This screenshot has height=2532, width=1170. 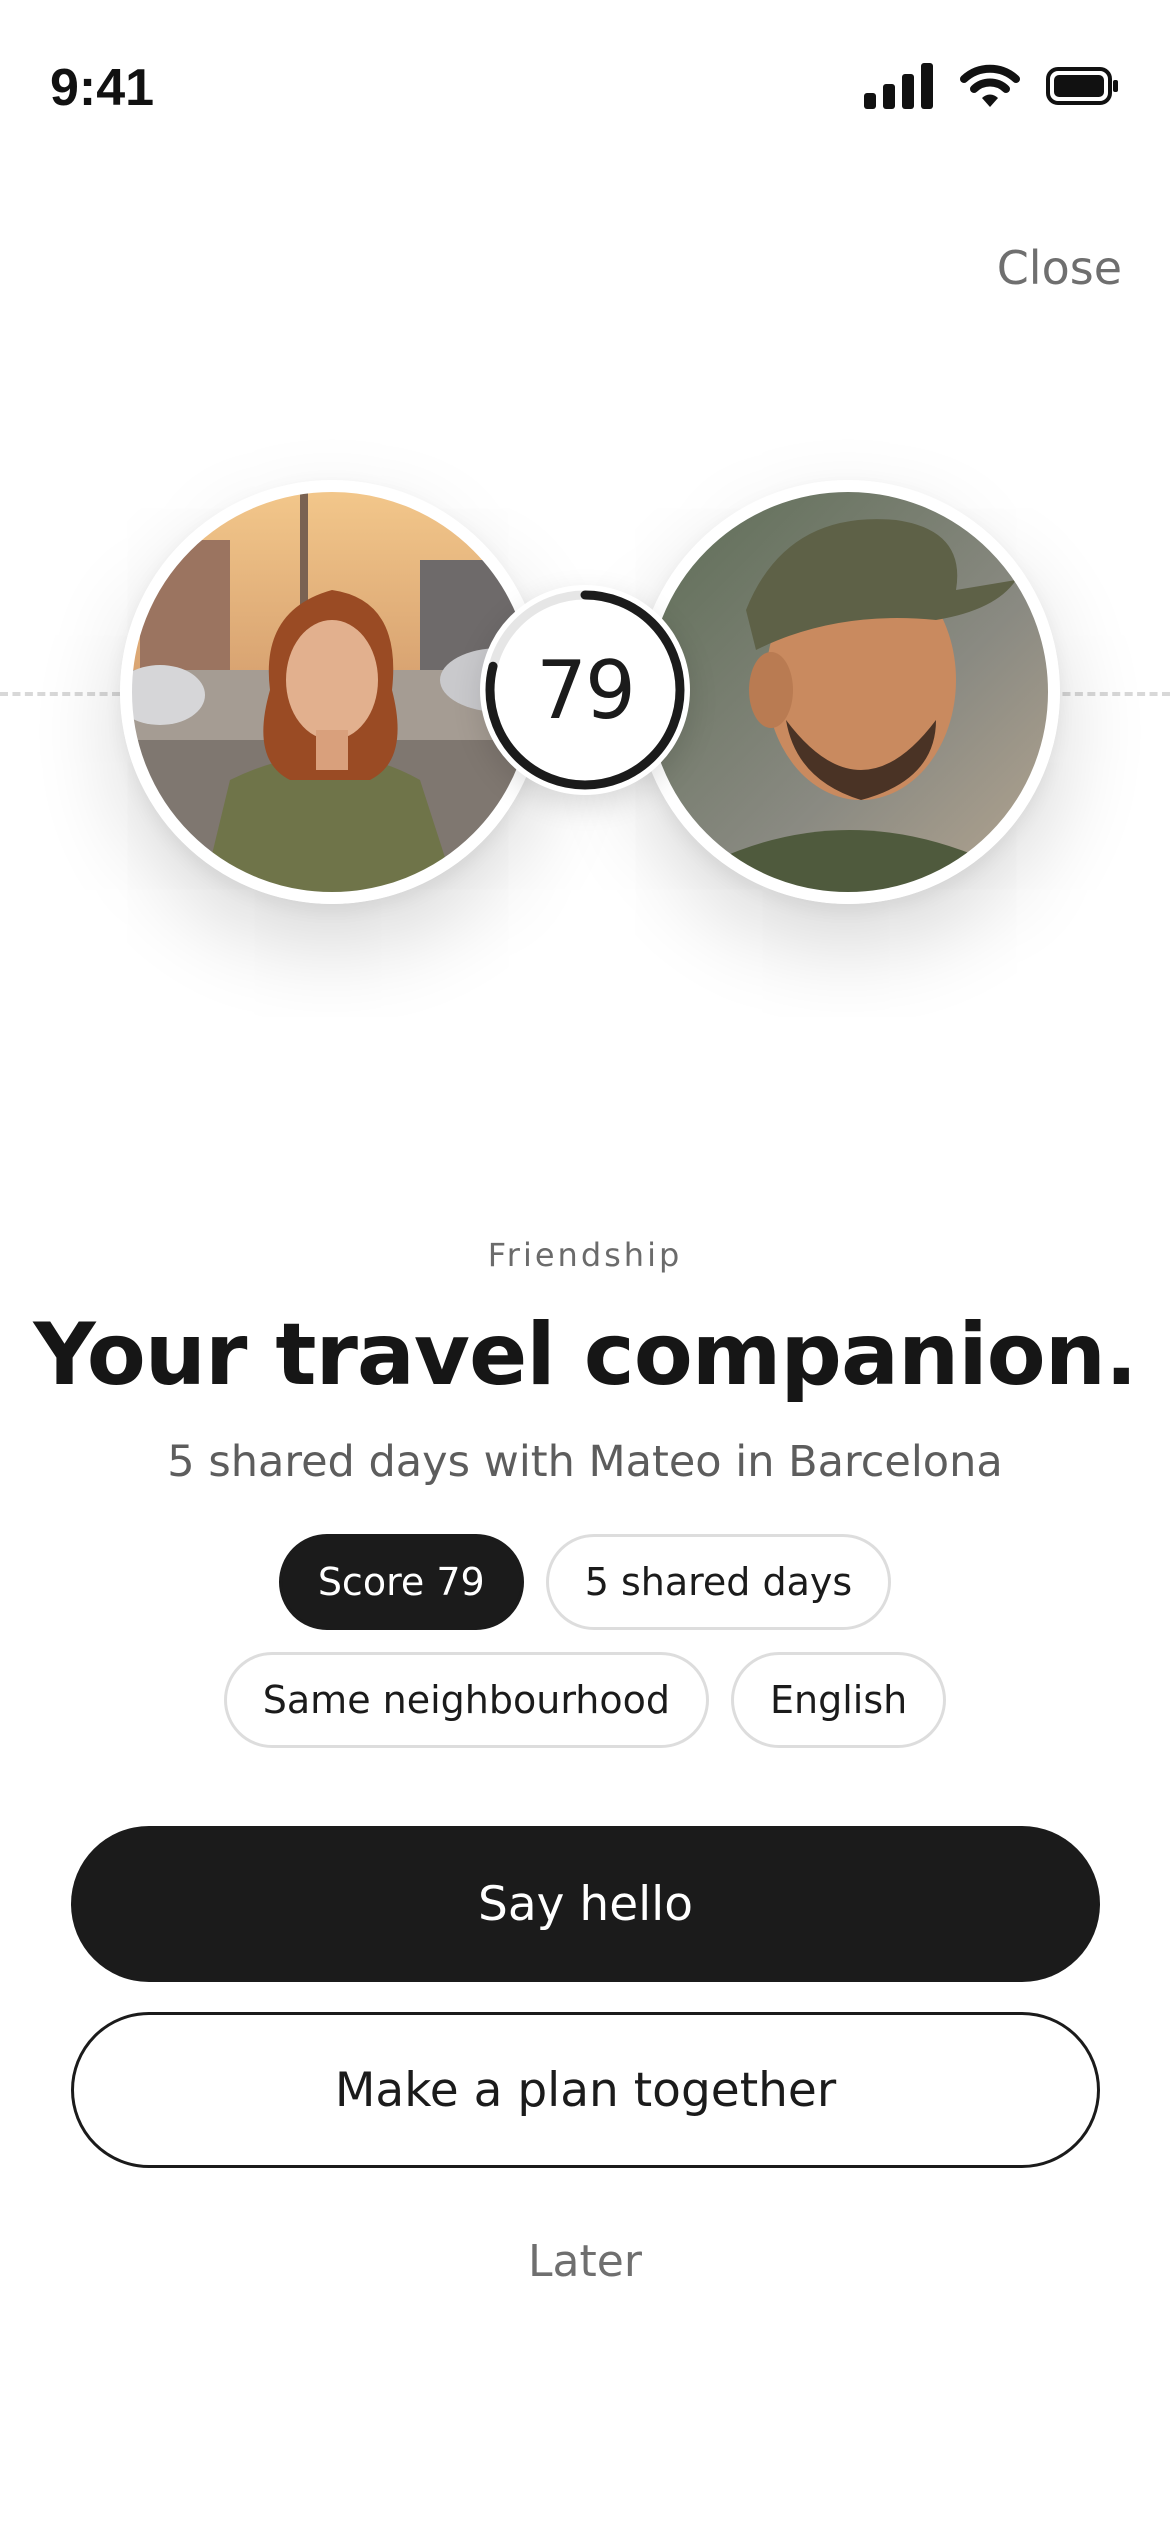 What do you see at coordinates (585, 1255) in the screenshot?
I see `category-label: Friendship` at bounding box center [585, 1255].